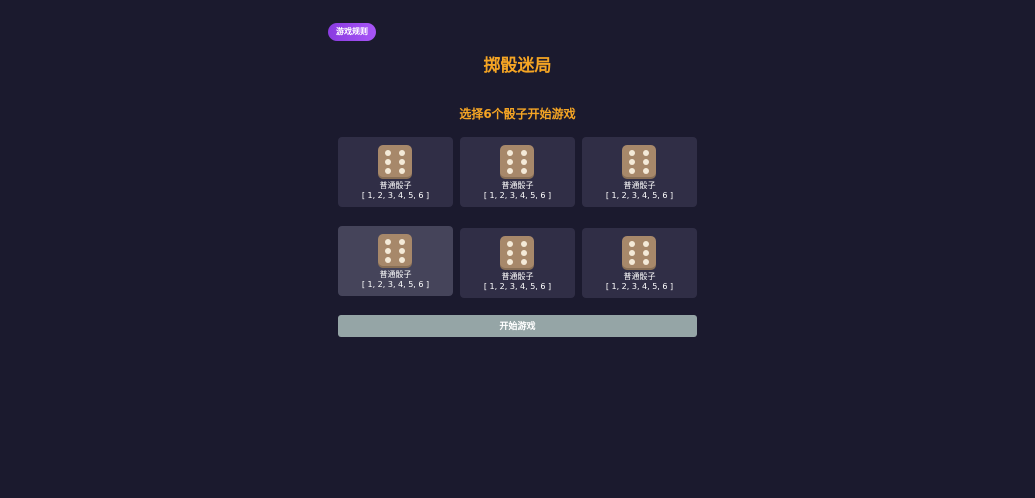 This screenshot has width=1035, height=498. I want to click on game-title: 掷骰迷局, so click(517, 66).